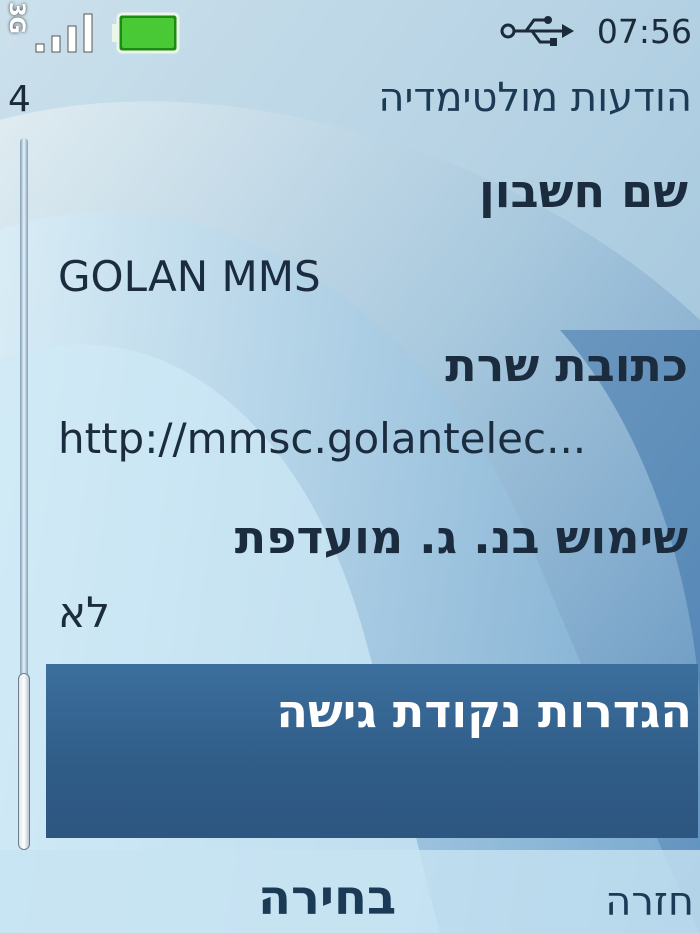  What do you see at coordinates (64, 33) in the screenshot?
I see `signal-strength-icon` at bounding box center [64, 33].